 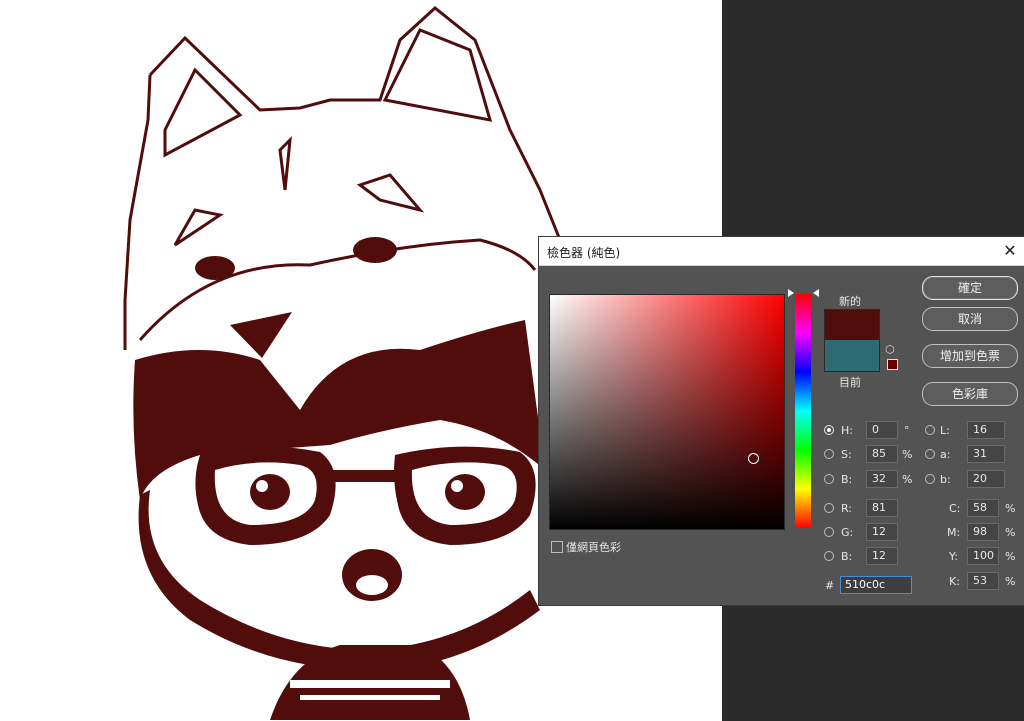 I want to click on current-color-label: 目前, so click(x=850, y=382).